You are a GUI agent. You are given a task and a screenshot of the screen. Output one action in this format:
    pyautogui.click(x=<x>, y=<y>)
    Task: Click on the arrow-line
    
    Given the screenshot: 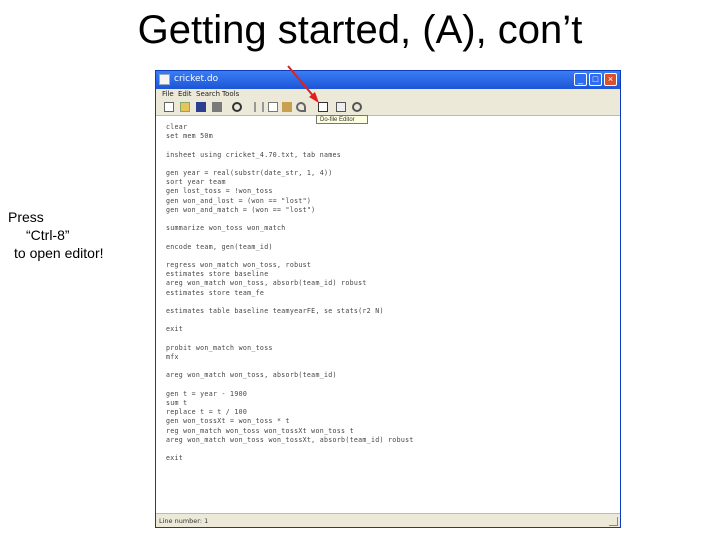 What is the action you would take?
    pyautogui.click(x=301, y=82)
    